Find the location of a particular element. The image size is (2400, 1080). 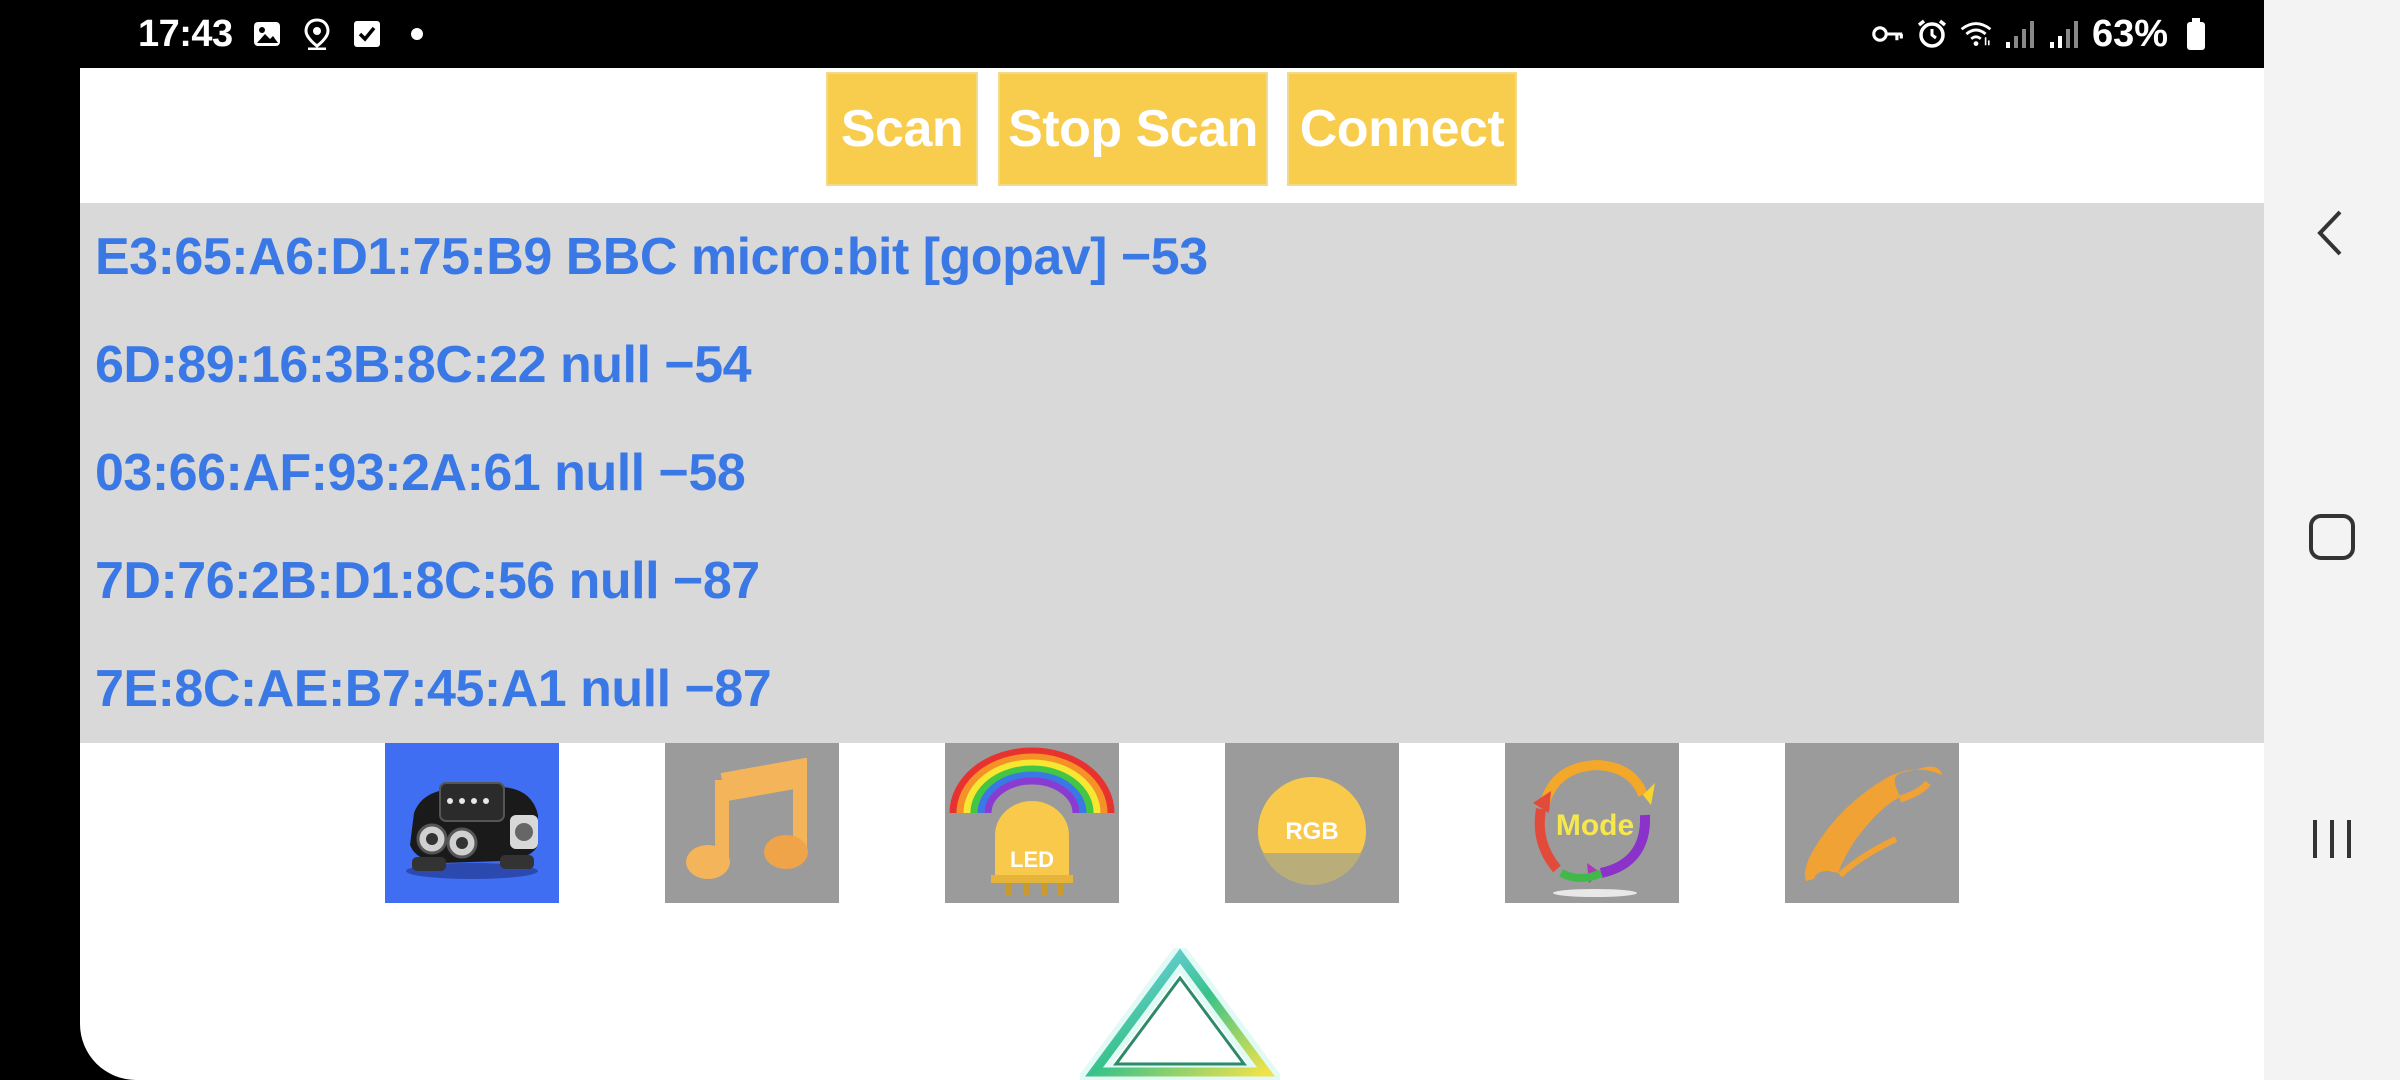

location-icon is located at coordinates (317, 34).